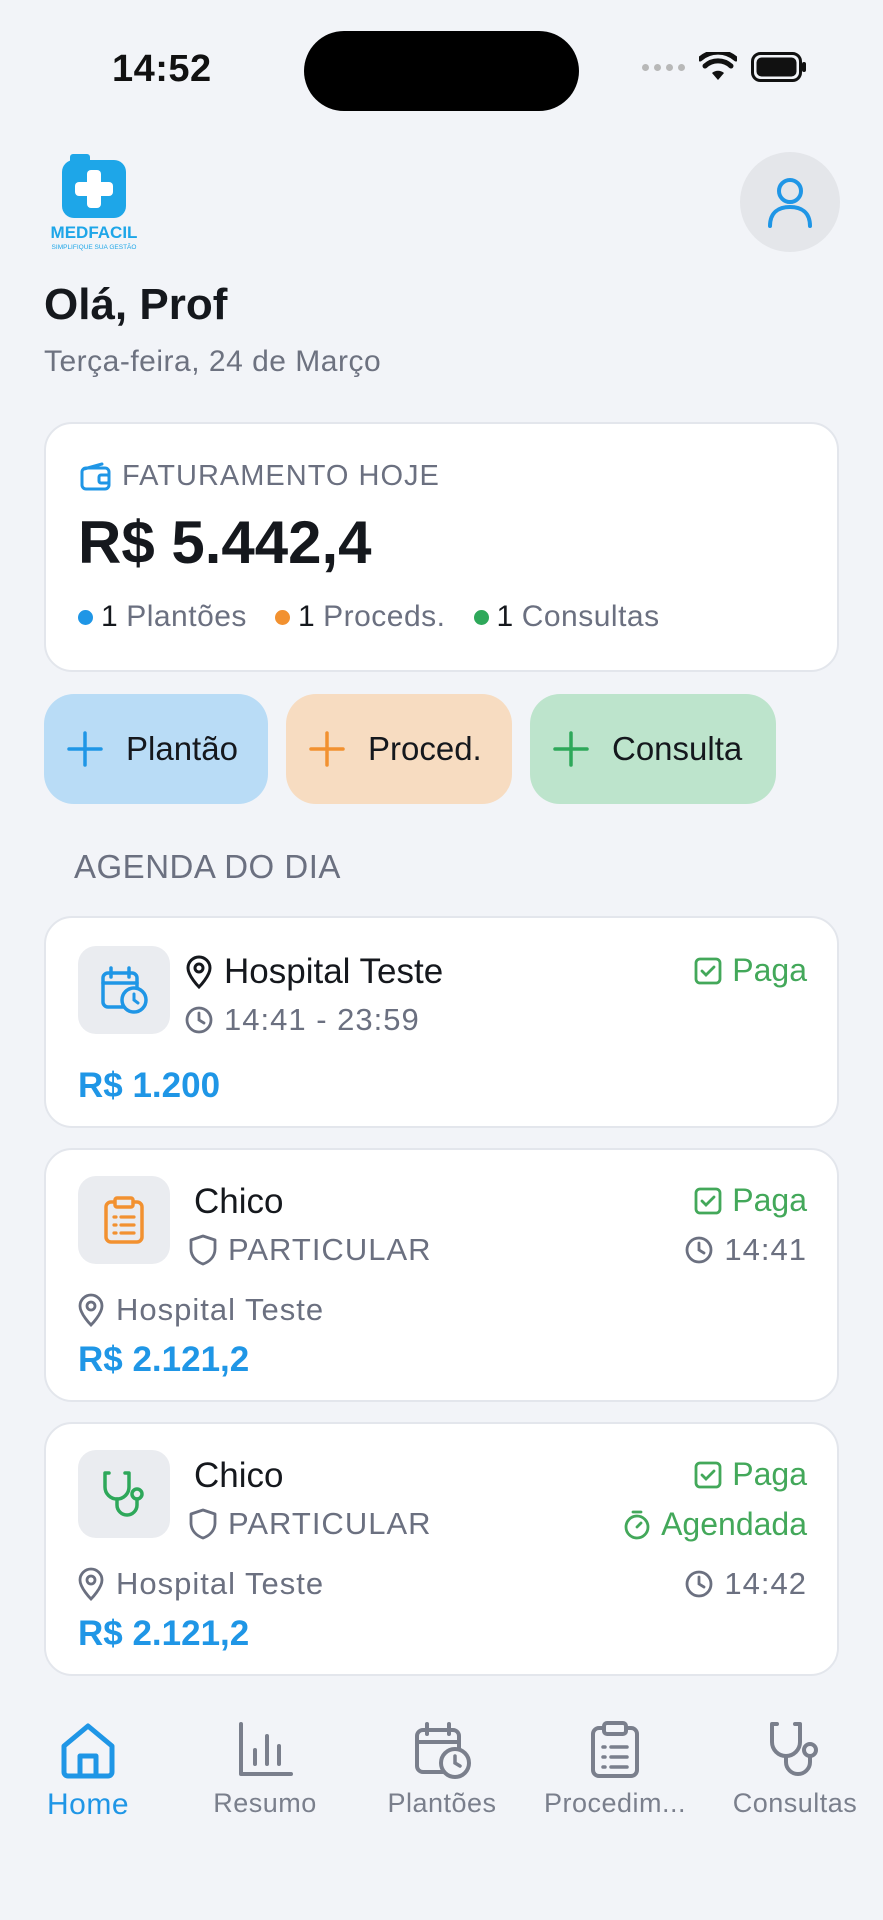 This screenshot has height=1920, width=883. I want to click on consulta-patient: Chico, so click(239, 1475).